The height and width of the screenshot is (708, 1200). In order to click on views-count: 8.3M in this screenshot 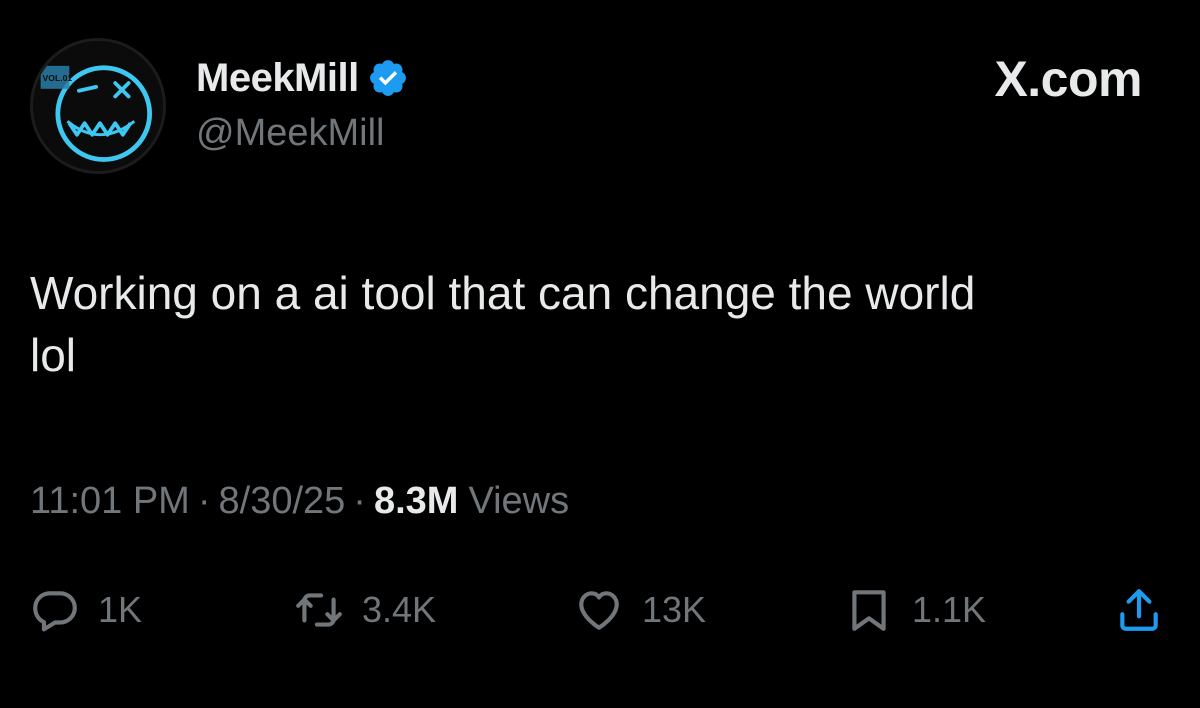, I will do `click(416, 501)`.